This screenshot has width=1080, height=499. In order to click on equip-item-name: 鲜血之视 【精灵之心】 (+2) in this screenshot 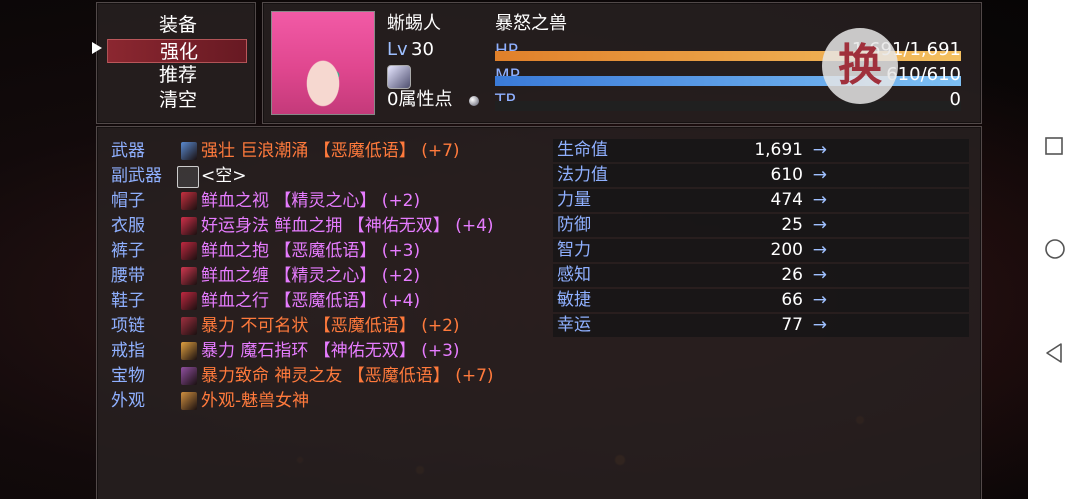, I will do `click(310, 201)`.